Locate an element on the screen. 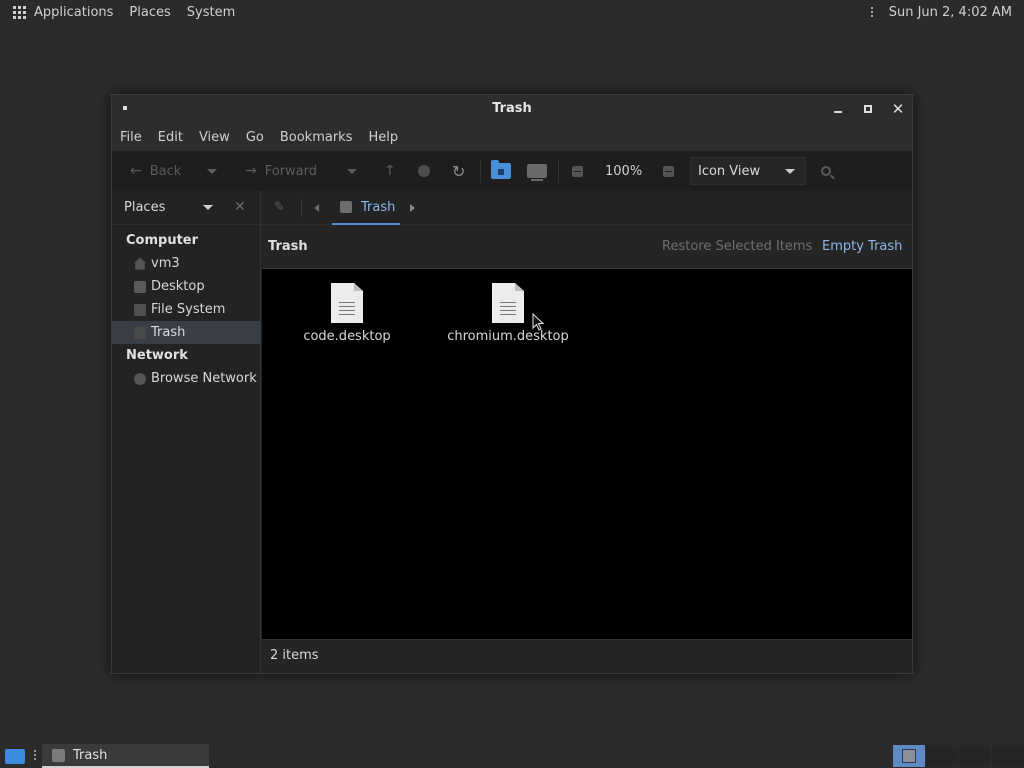 This screenshot has height=768, width=1024. drive-icon is located at coordinates (140, 309).